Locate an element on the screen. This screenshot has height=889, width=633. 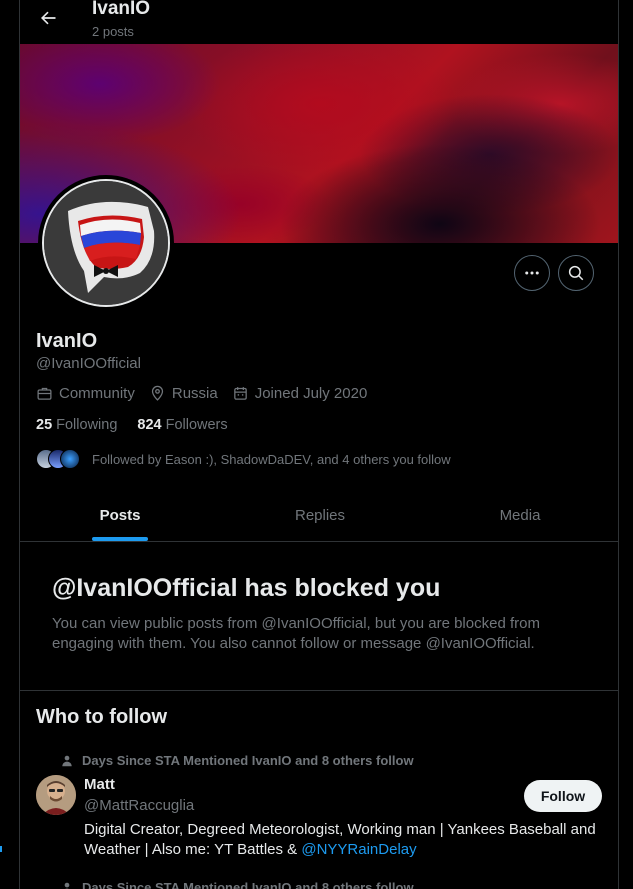
mutual-avatar is located at coordinates (70, 459).